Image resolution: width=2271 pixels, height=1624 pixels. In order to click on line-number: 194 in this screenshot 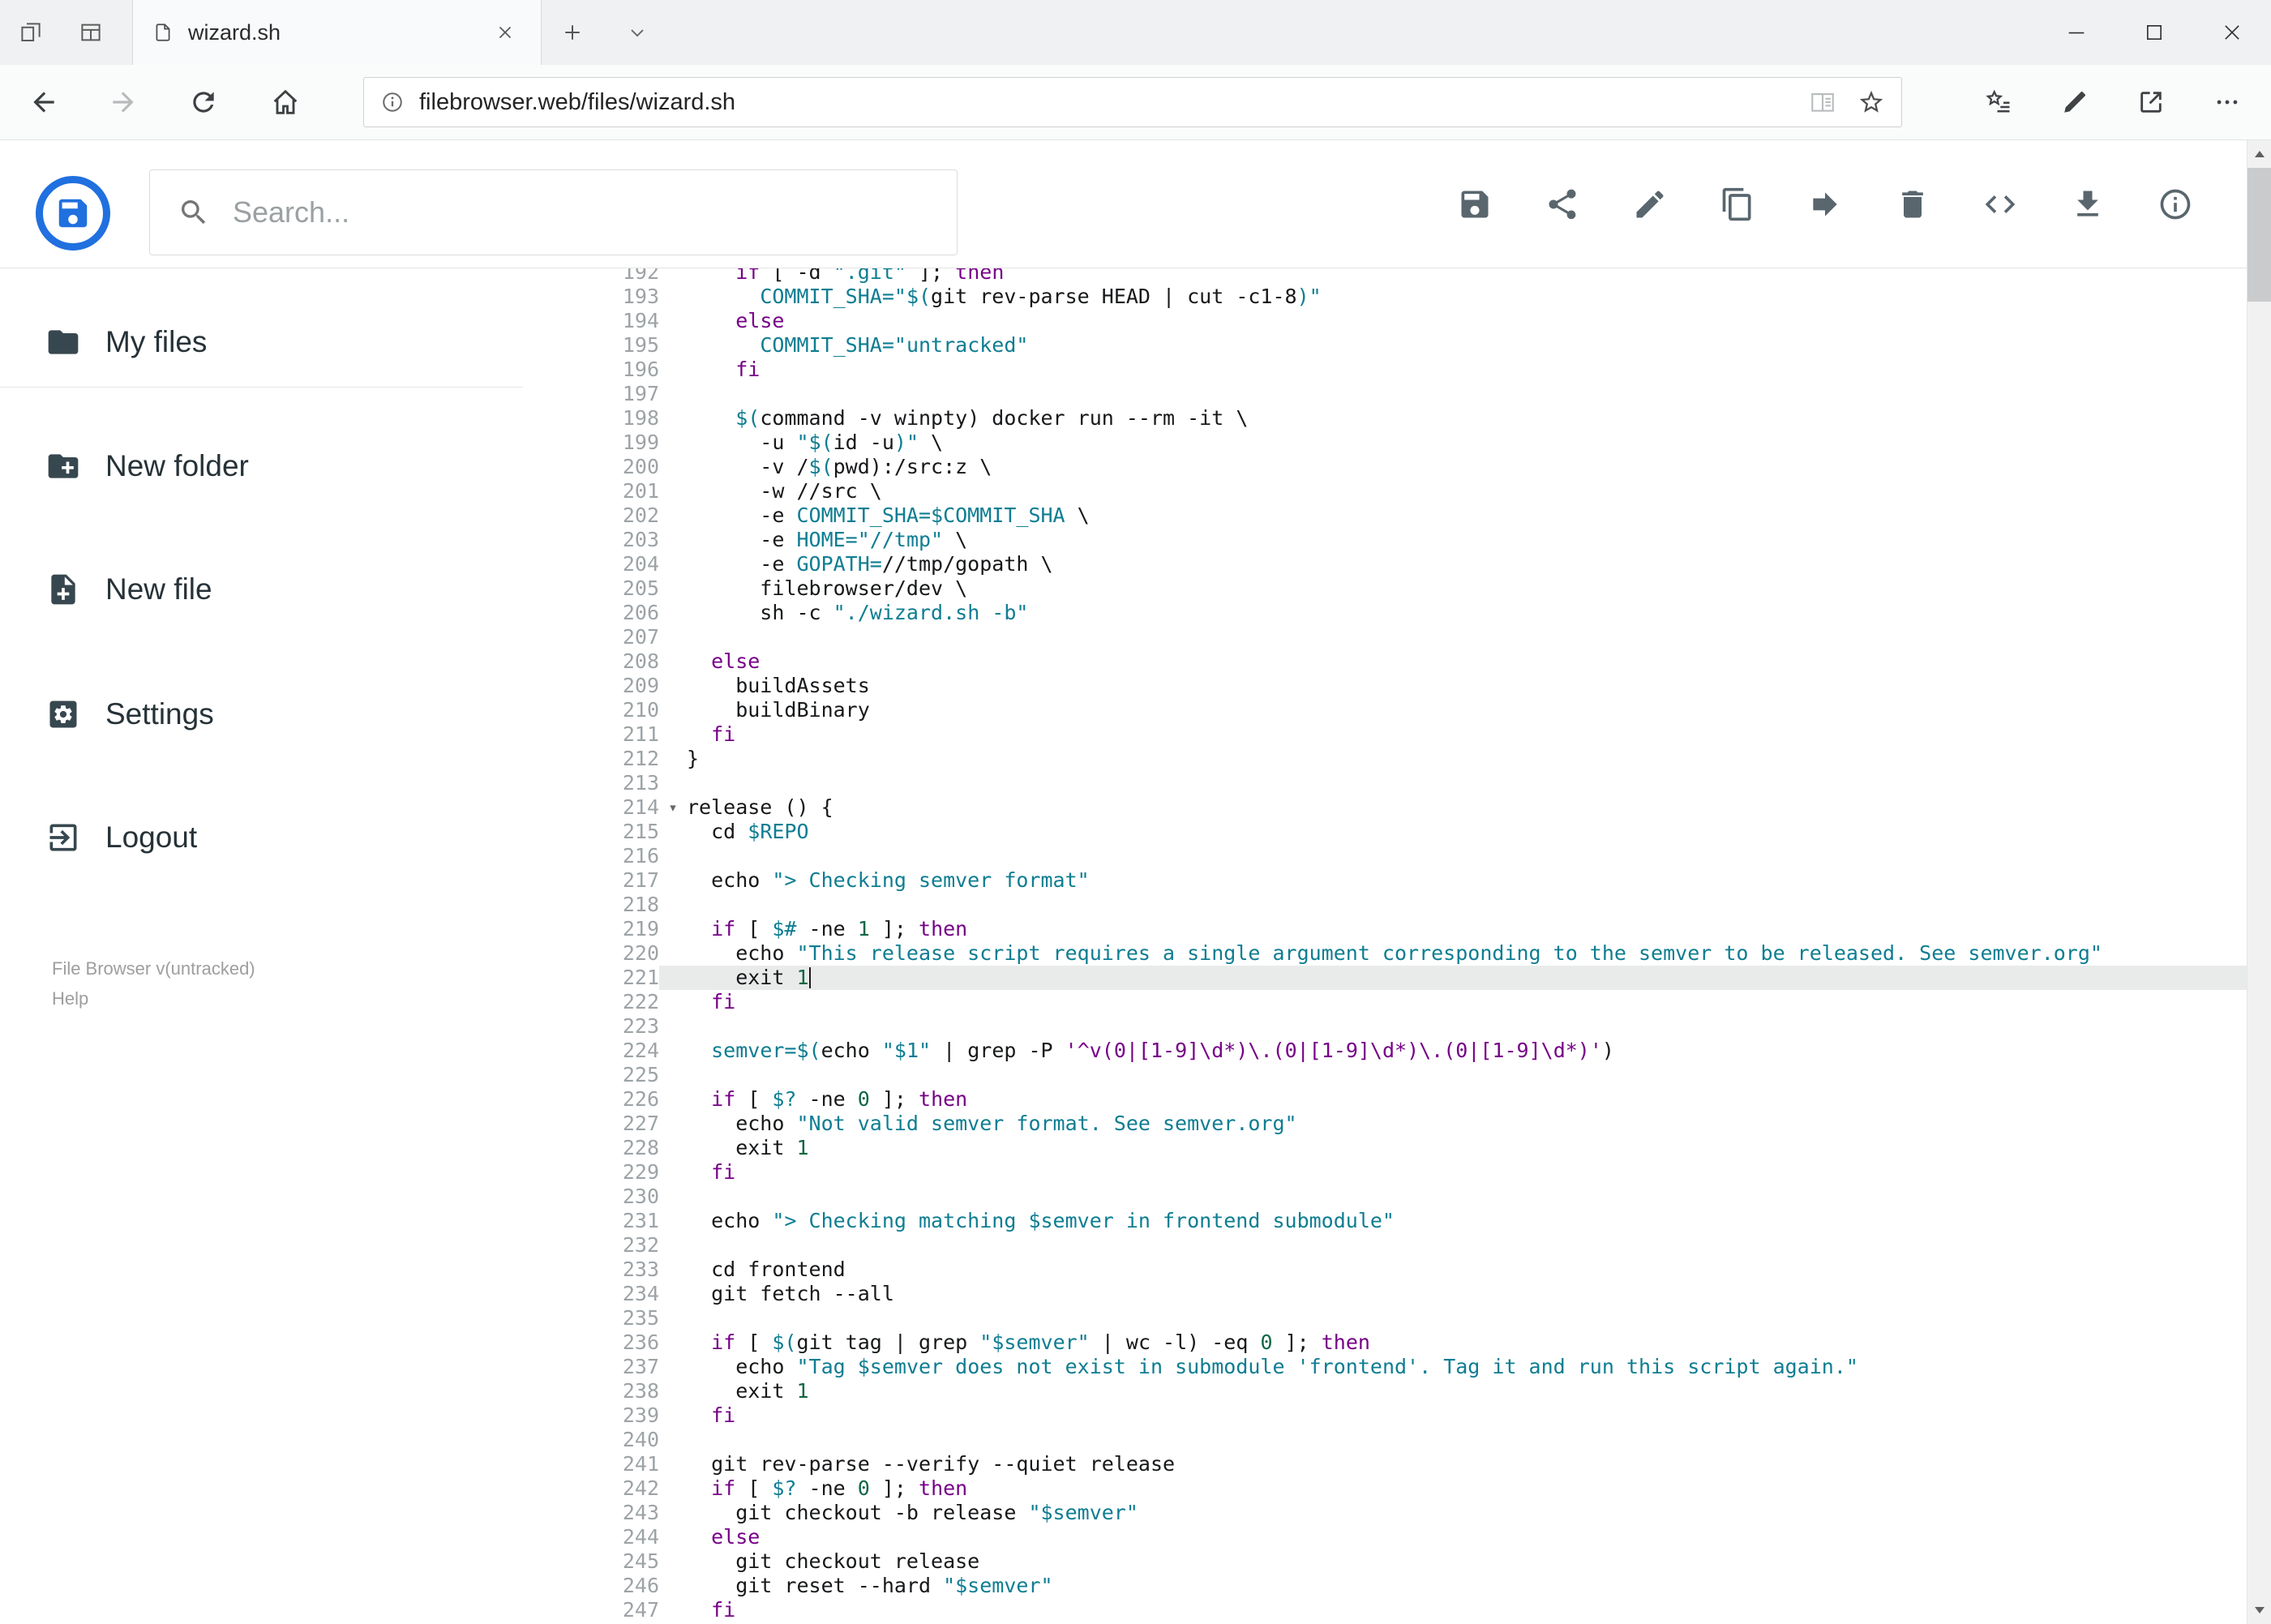, I will do `click(591, 321)`.